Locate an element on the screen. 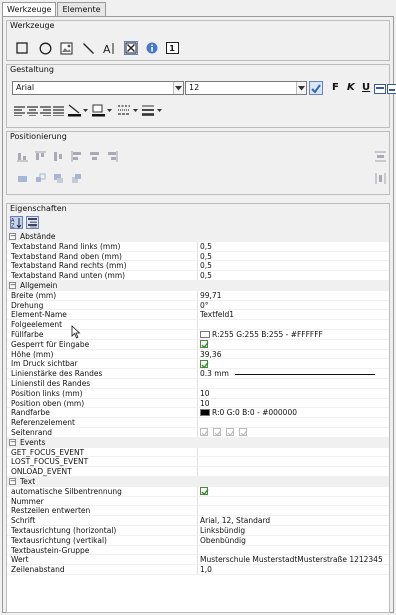  category-text: − Text is located at coordinates (198, 481).